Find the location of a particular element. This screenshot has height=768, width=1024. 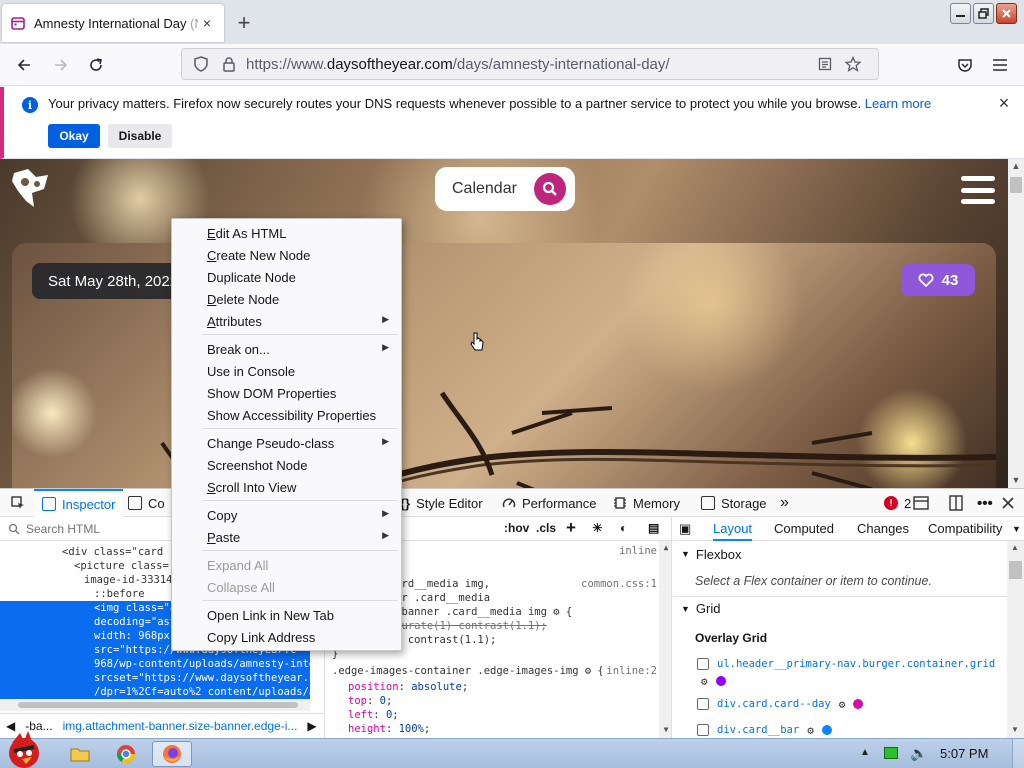

context-menu-item: Show Accessibility Properties is located at coordinates (287, 415).